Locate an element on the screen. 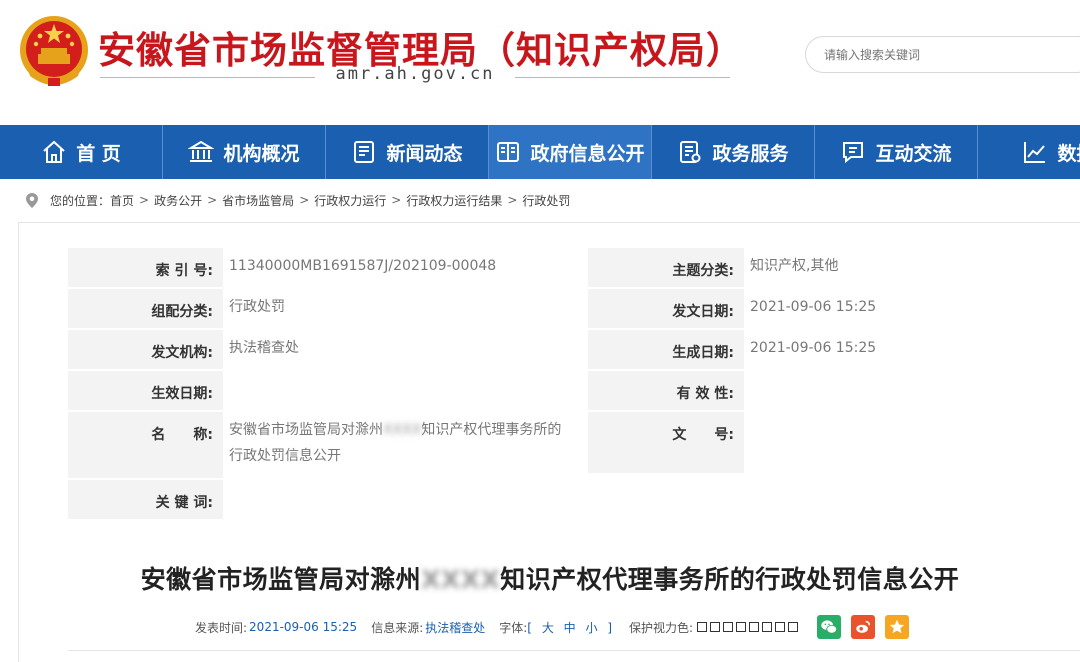 The height and width of the screenshot is (662, 1080). font-size-medium-button: 中 is located at coordinates (571, 628).